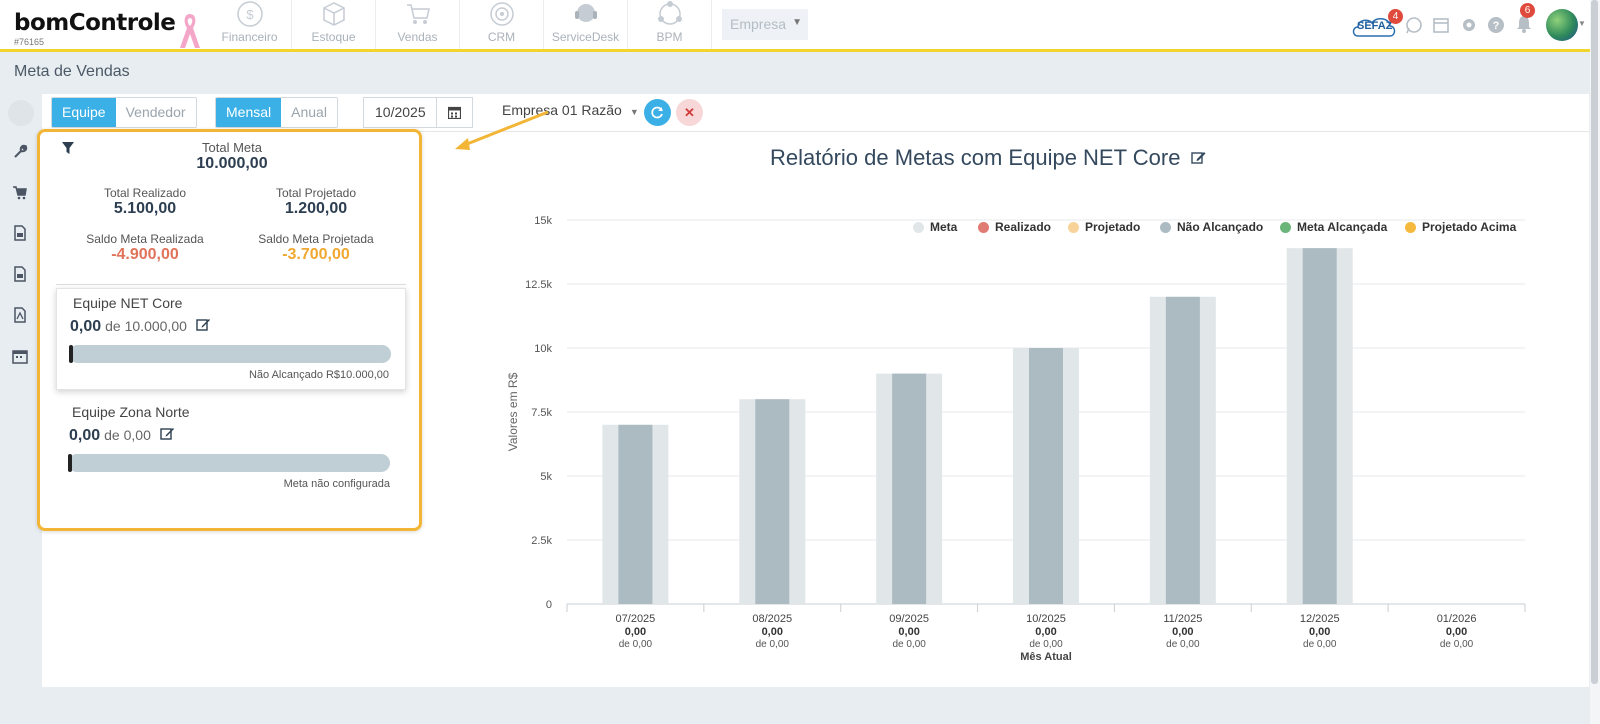  I want to click on scope-toggle: Equipe Vendedor, so click(124, 112).